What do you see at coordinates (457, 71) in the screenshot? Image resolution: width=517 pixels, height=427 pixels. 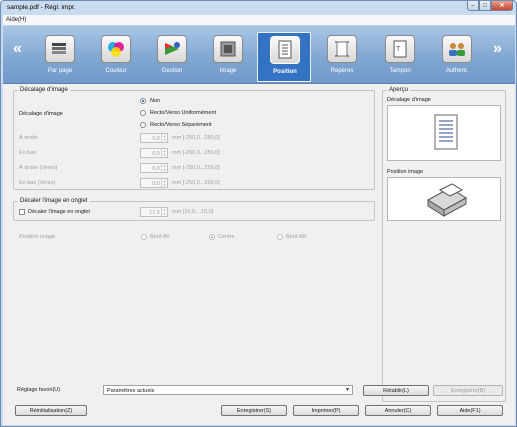 I see `tab-label: Authent.` at bounding box center [457, 71].